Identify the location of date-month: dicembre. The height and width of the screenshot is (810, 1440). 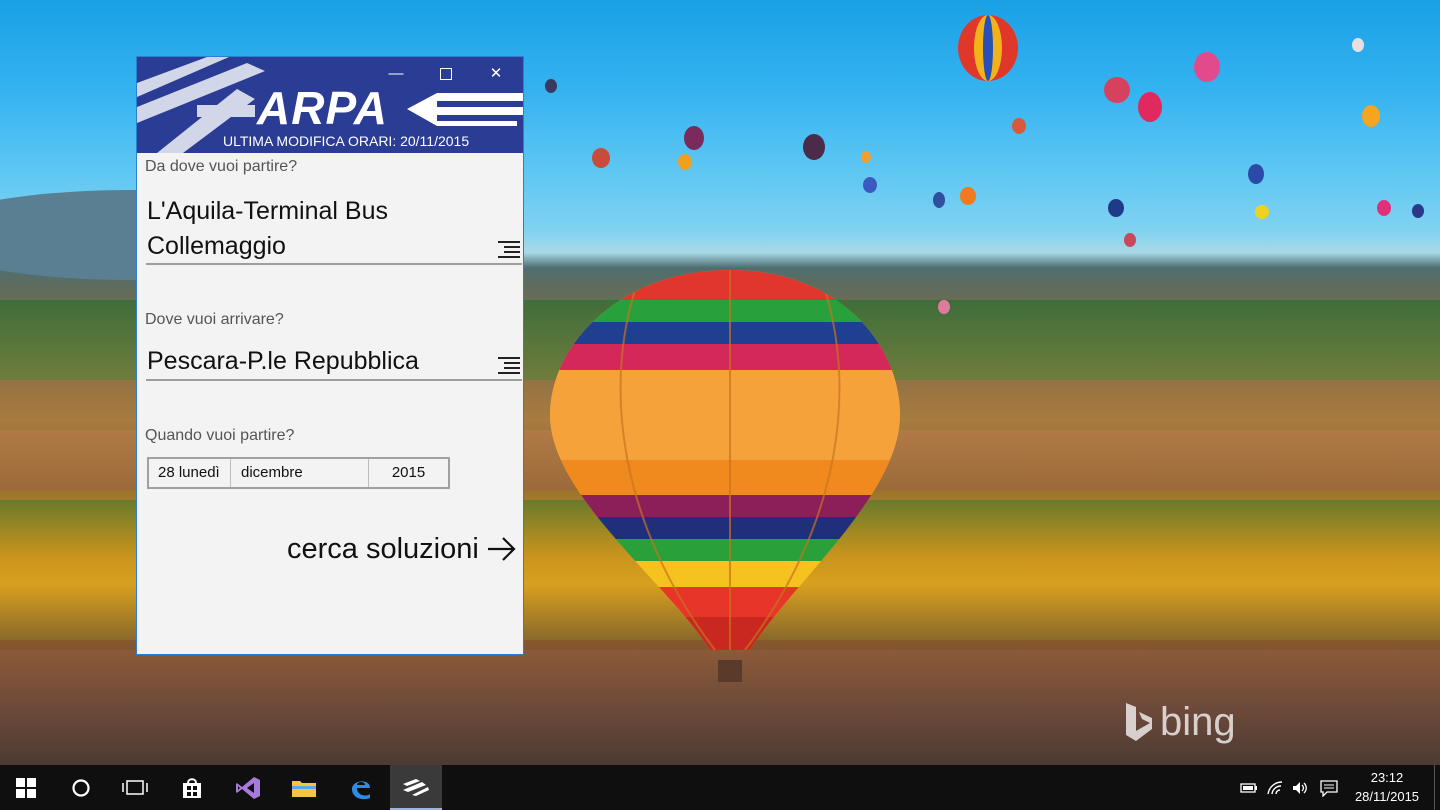
(300, 473).